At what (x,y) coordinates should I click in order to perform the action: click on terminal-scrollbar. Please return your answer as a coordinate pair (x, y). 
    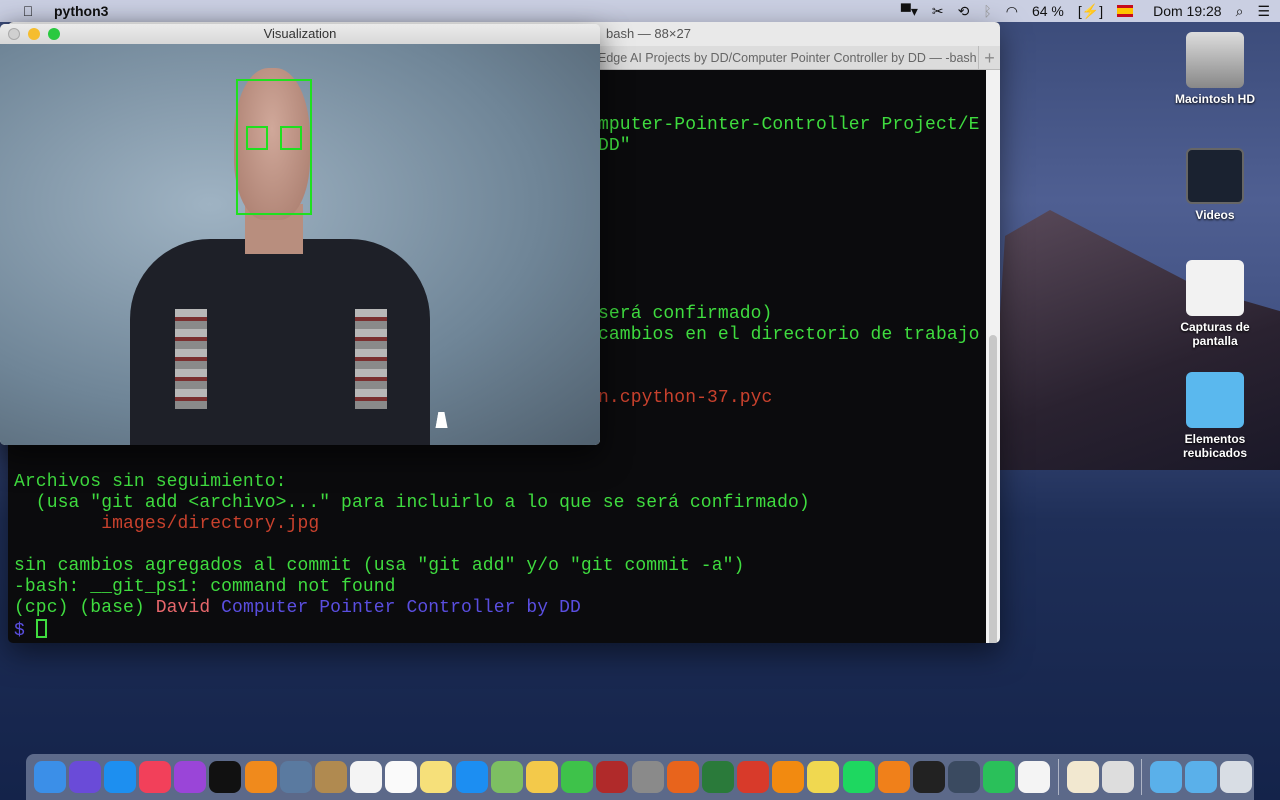
    Looking at the image, I should click on (993, 356).